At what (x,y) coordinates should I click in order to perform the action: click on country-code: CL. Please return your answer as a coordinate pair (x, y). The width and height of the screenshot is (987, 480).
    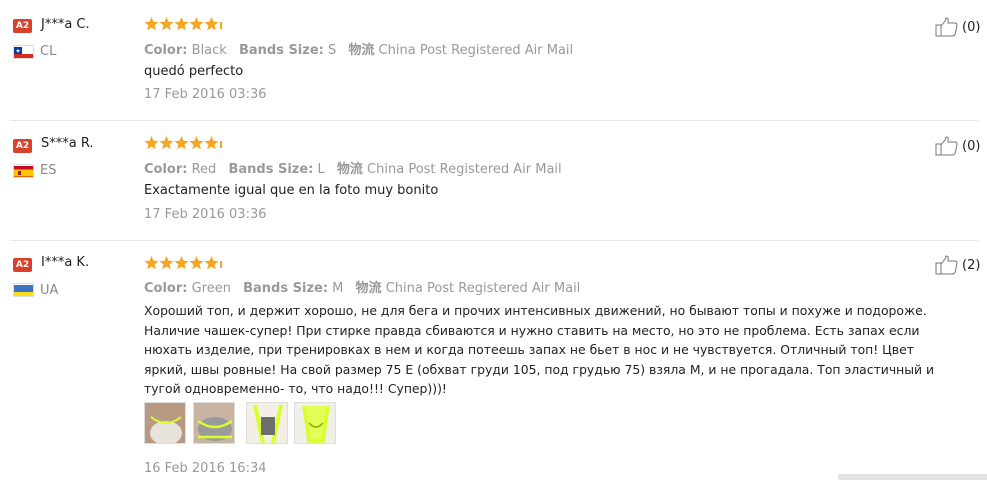
    Looking at the image, I should click on (48, 51).